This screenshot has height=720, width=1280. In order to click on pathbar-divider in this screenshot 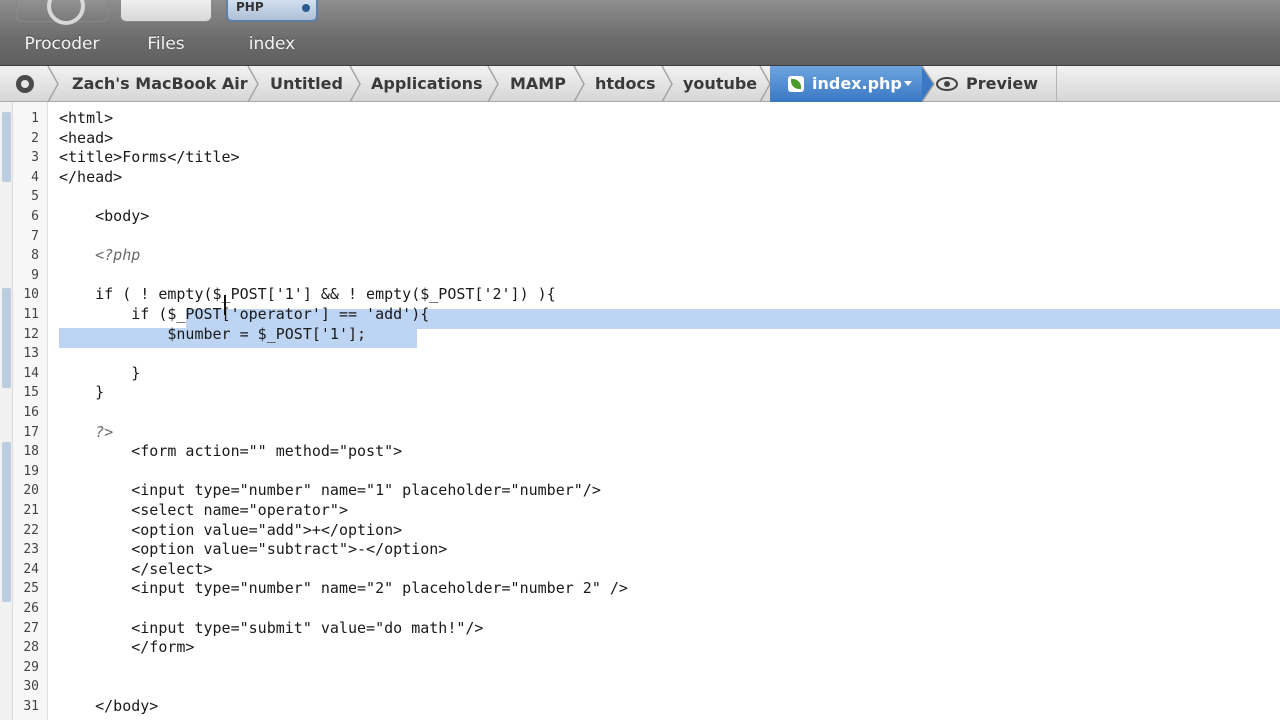, I will do `click(1056, 84)`.